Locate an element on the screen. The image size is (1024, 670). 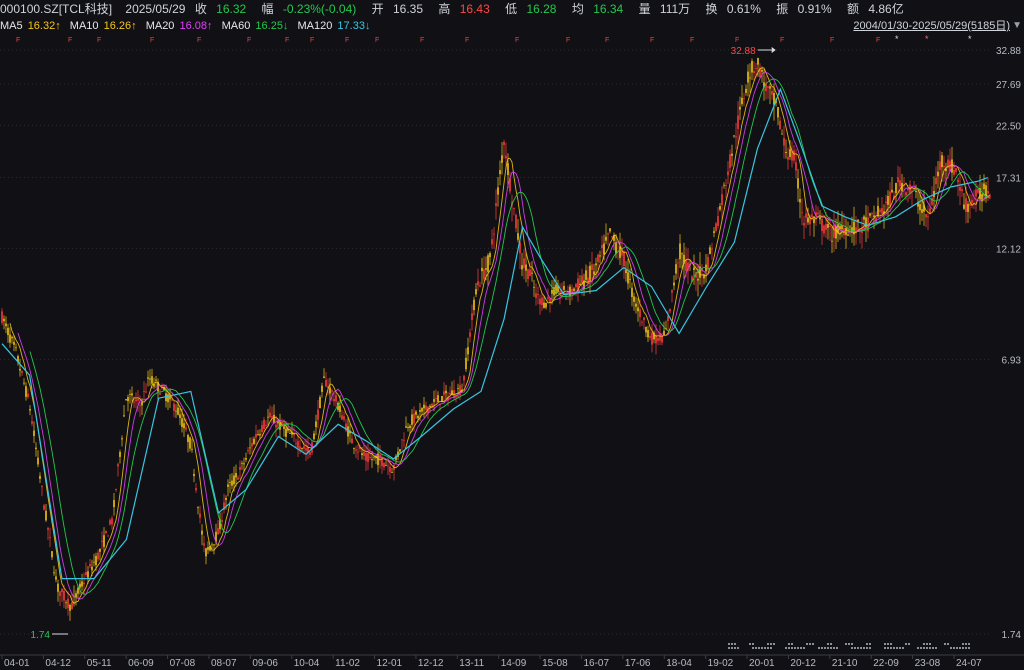
ma120-value: 17.33↓ is located at coordinates (354, 26).